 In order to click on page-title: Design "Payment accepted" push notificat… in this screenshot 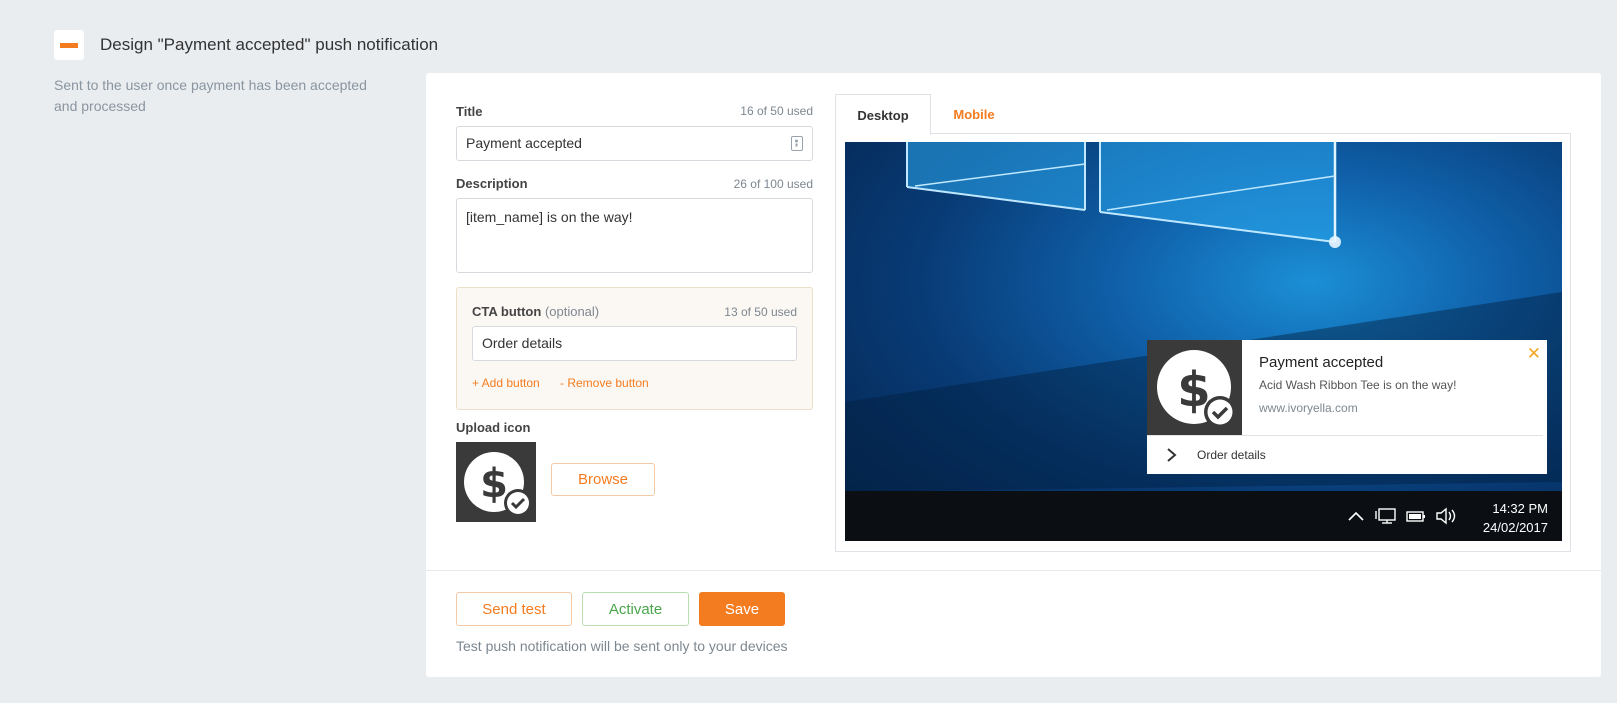, I will do `click(269, 44)`.